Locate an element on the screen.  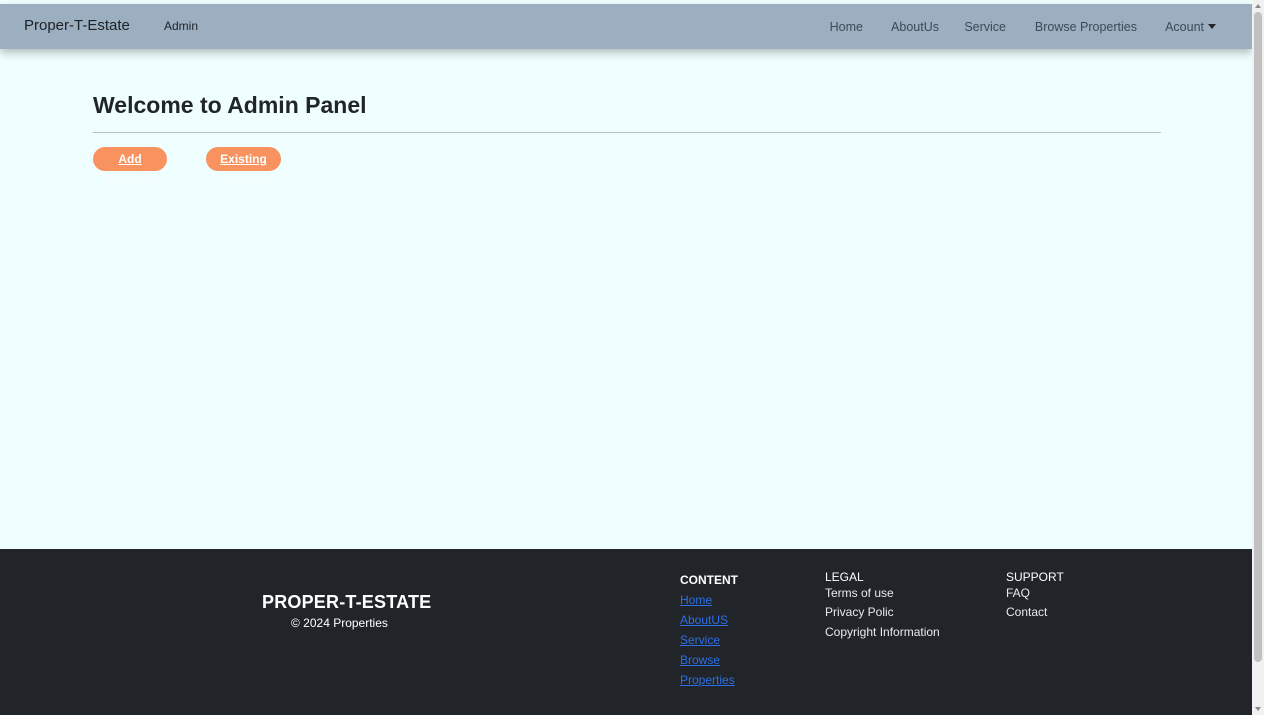
existing-properties-sublabel: Properties is located at coordinates (243, 179).